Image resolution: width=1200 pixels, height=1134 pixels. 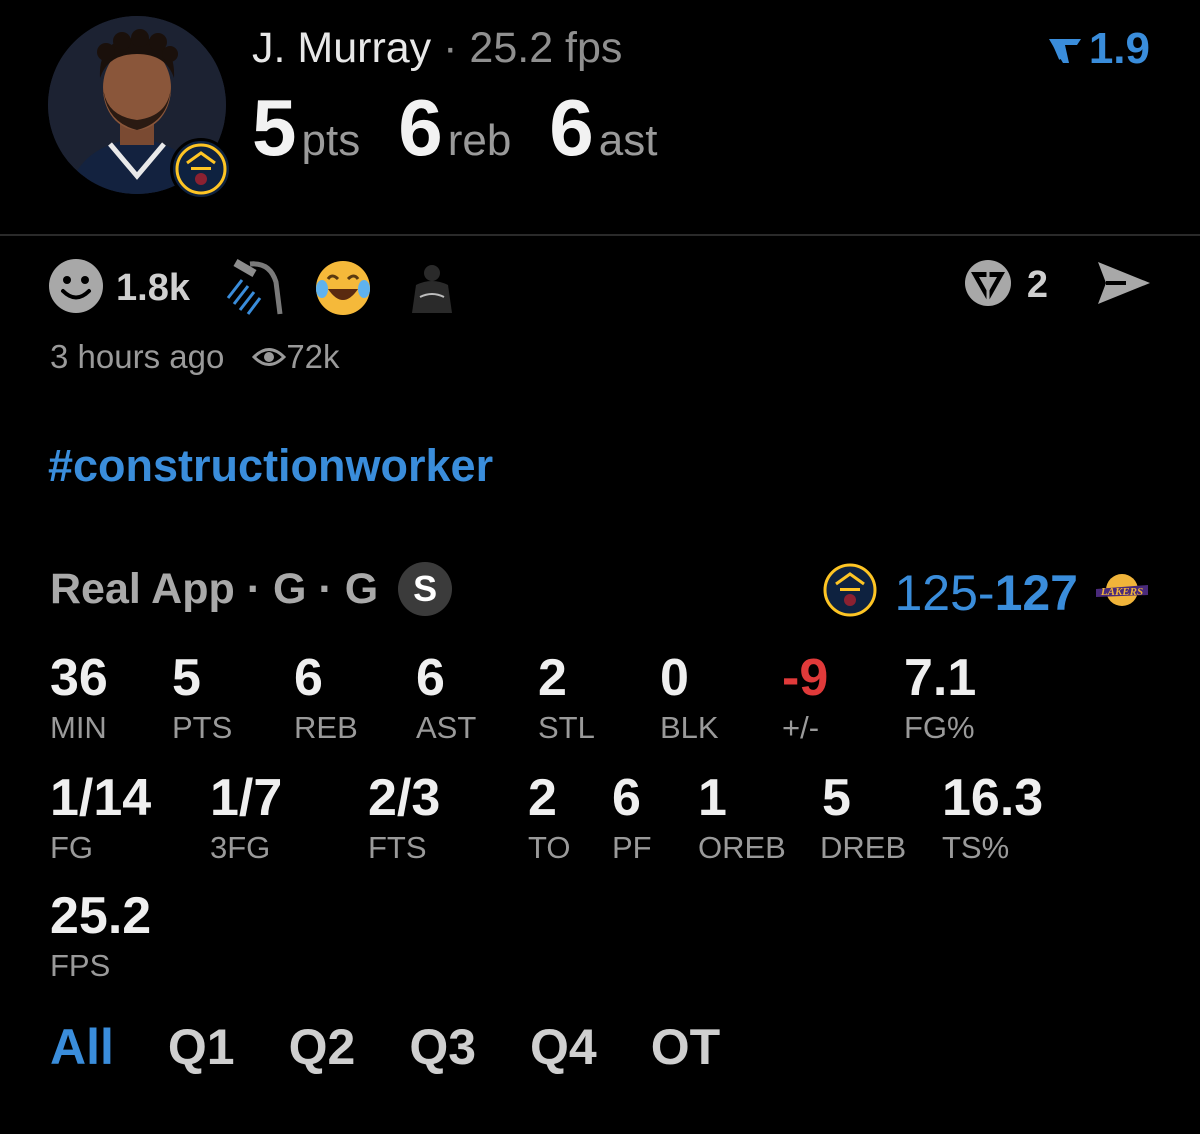 What do you see at coordinates (269, 357) in the screenshot?
I see `eye-icon` at bounding box center [269, 357].